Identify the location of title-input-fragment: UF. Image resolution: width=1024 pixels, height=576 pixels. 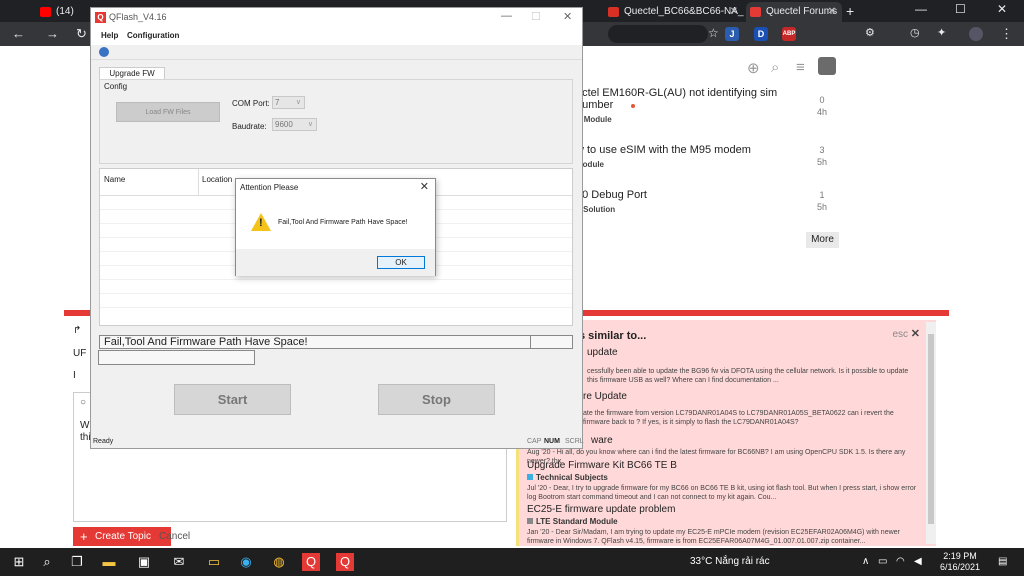
(79, 353).